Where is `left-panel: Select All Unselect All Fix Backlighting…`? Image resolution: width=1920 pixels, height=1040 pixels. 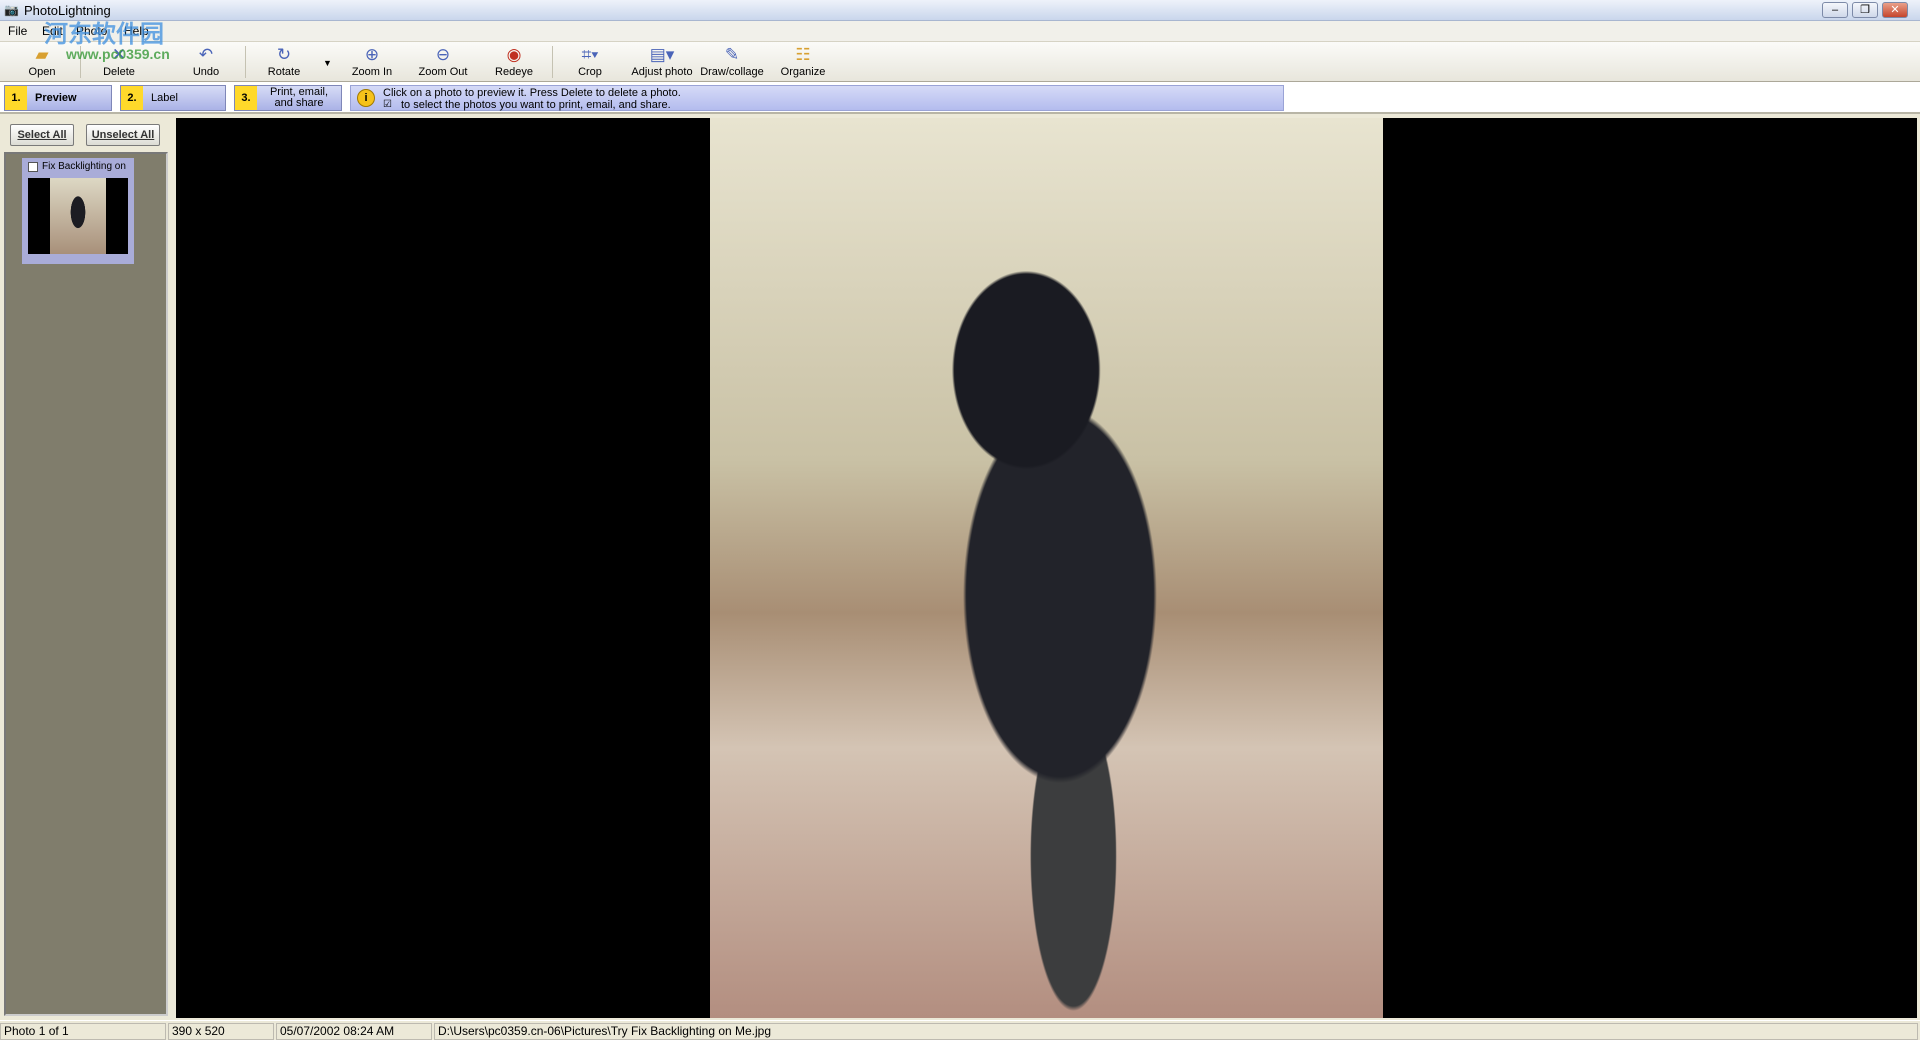
left-panel: Select All Unselect All Fix Backlighting… is located at coordinates (85, 567).